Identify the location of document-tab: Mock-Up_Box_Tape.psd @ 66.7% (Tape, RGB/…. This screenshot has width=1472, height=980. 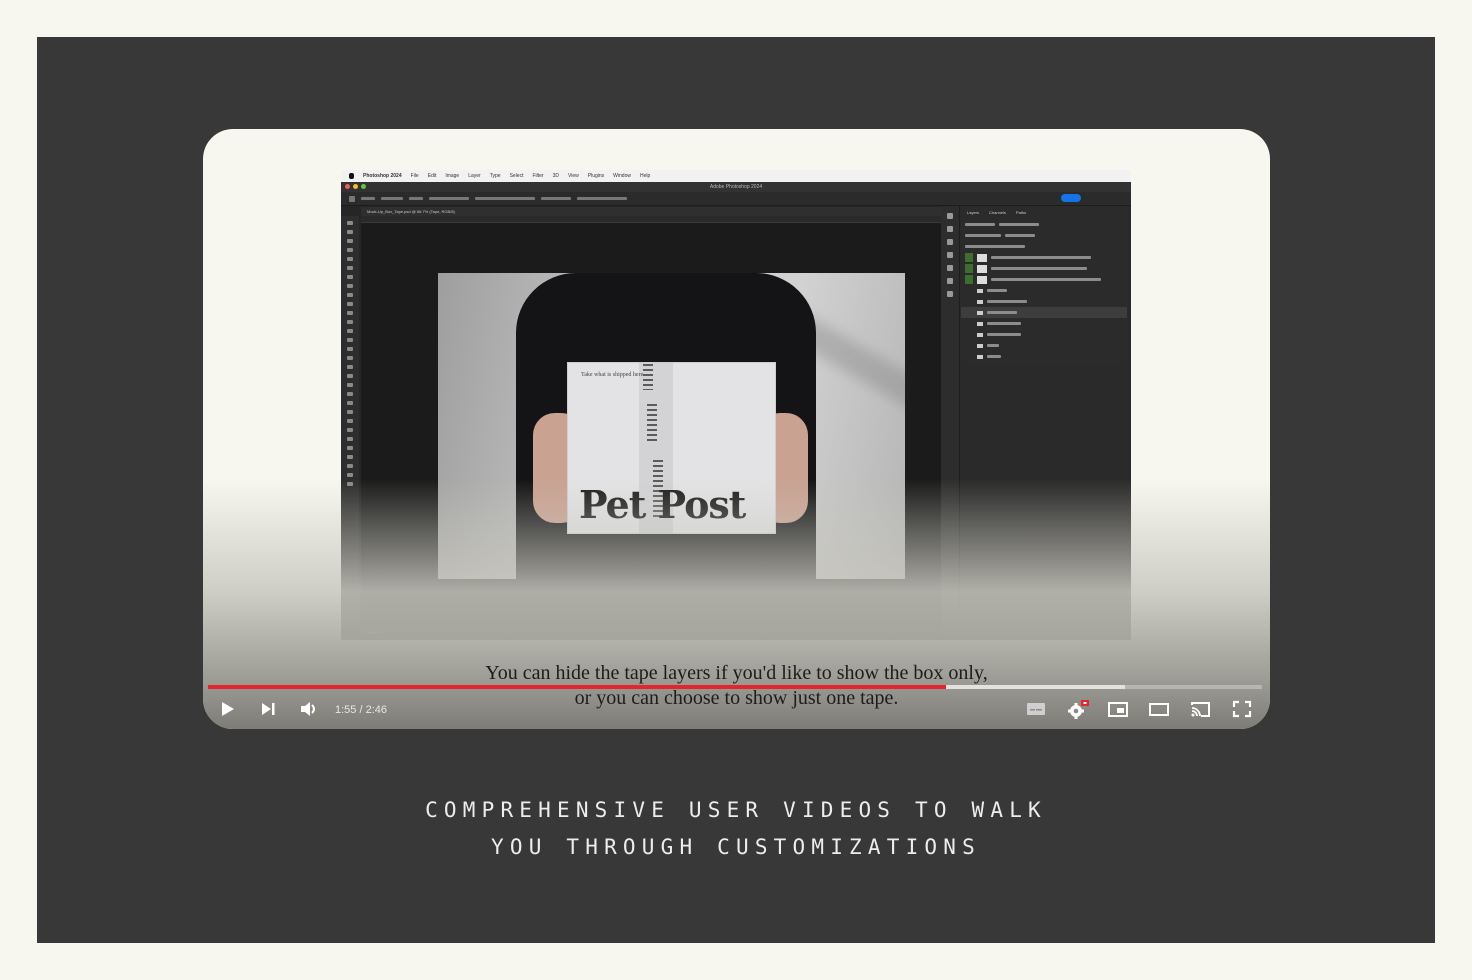
(651, 211).